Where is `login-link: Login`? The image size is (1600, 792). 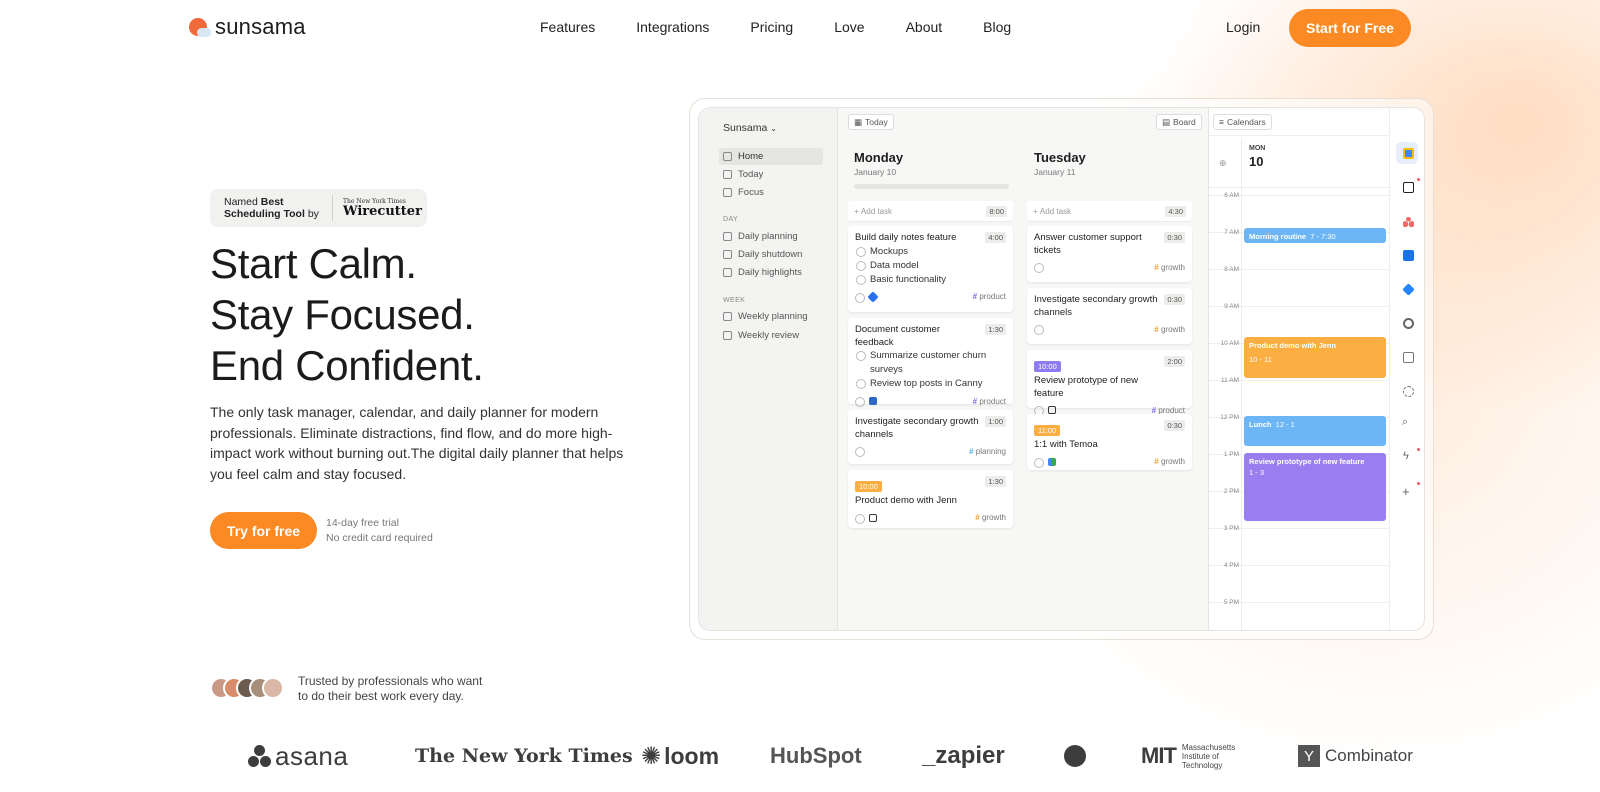 login-link: Login is located at coordinates (1243, 27).